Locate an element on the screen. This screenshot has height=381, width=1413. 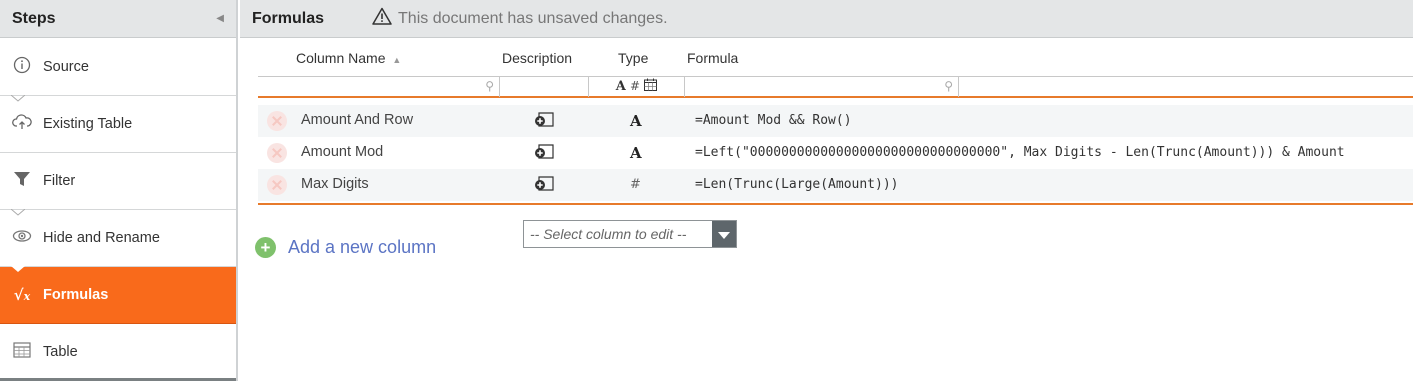
table-row: Max Digits # =Len(Trunc(Large(Amount))) is located at coordinates (835, 185).